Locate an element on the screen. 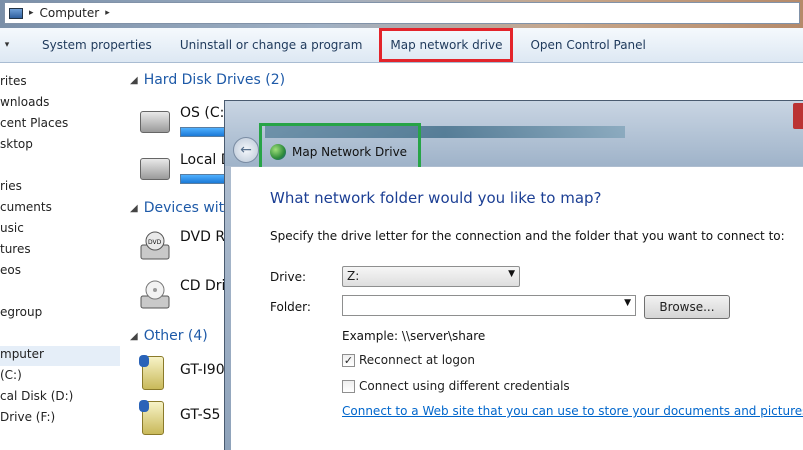 This screenshot has height=450, width=803. group-header-removable: ◢ Devices with is located at coordinates (181, 208).